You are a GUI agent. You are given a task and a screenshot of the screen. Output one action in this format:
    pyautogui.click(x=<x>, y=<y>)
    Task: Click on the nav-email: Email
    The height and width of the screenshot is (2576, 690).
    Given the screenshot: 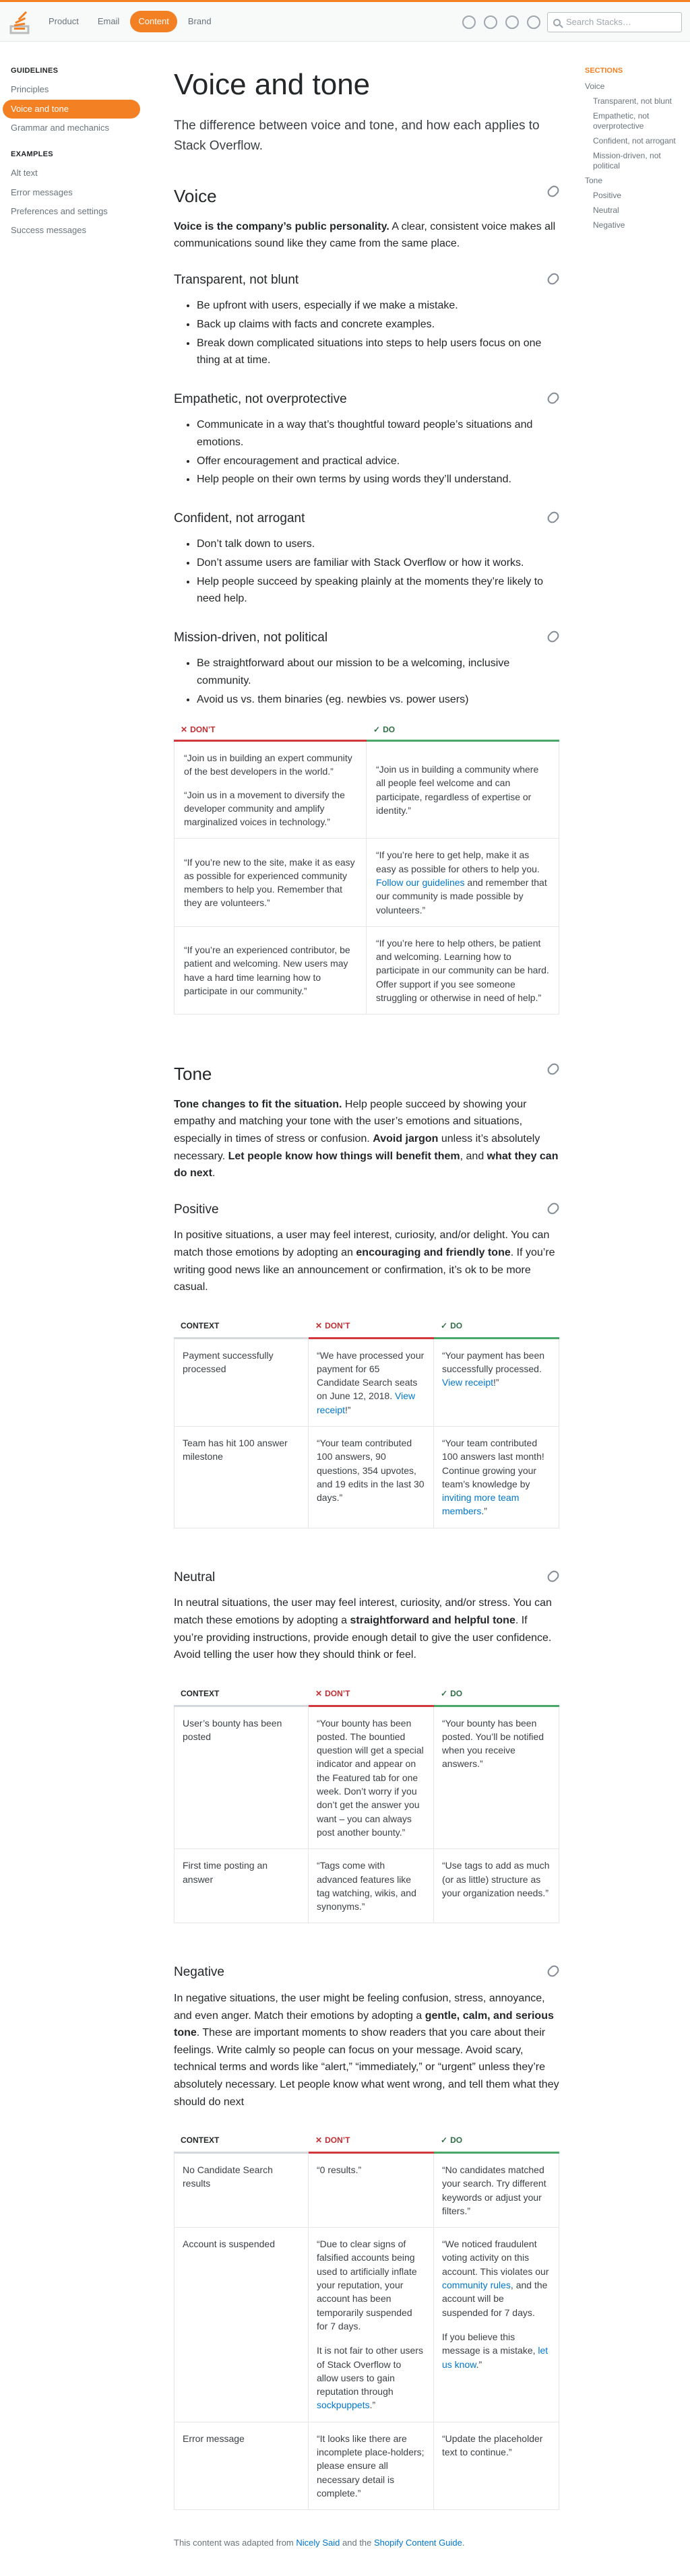 What is the action you would take?
    pyautogui.click(x=109, y=22)
    